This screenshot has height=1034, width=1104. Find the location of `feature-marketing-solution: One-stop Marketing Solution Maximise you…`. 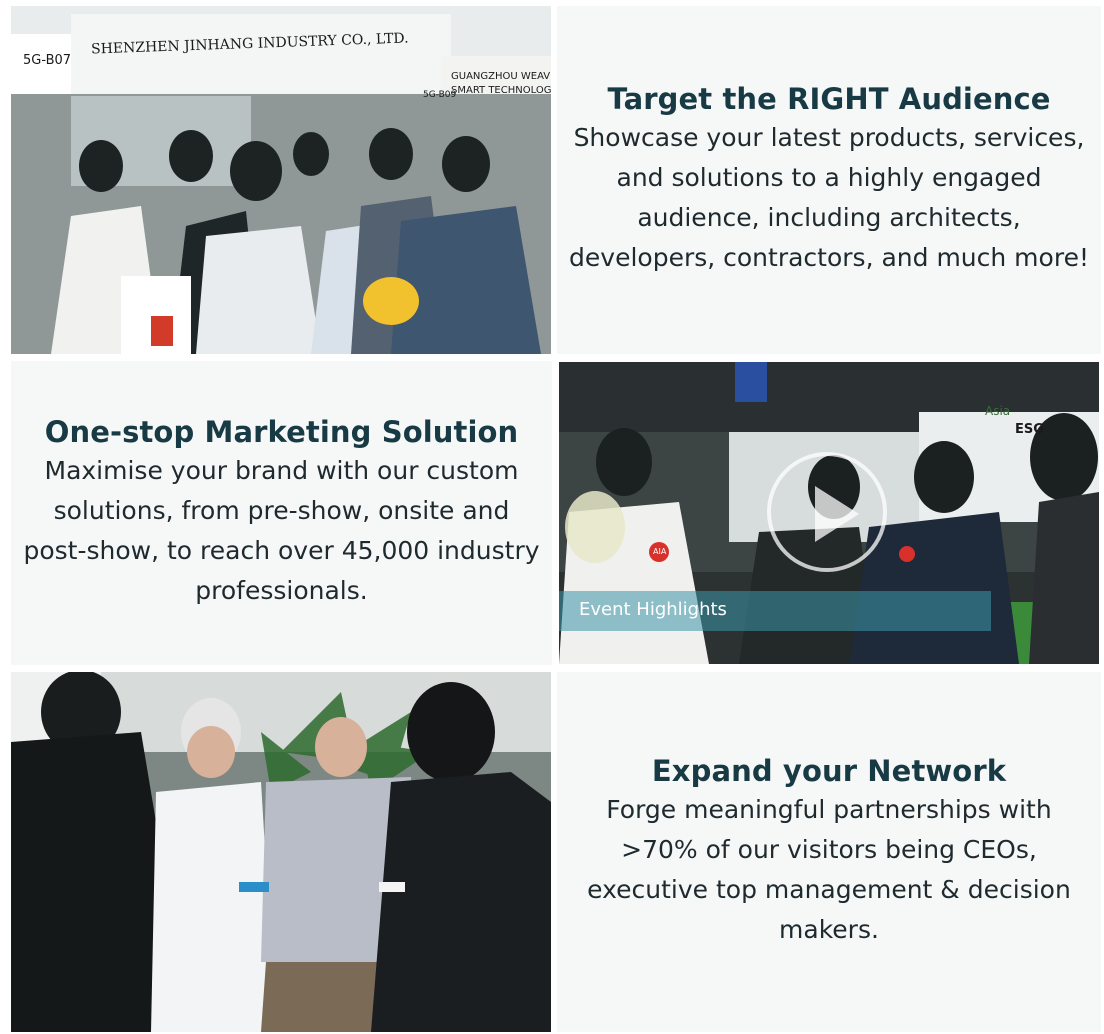

feature-marketing-solution: One-stop Marketing Solution Maximise you… is located at coordinates (281, 513).